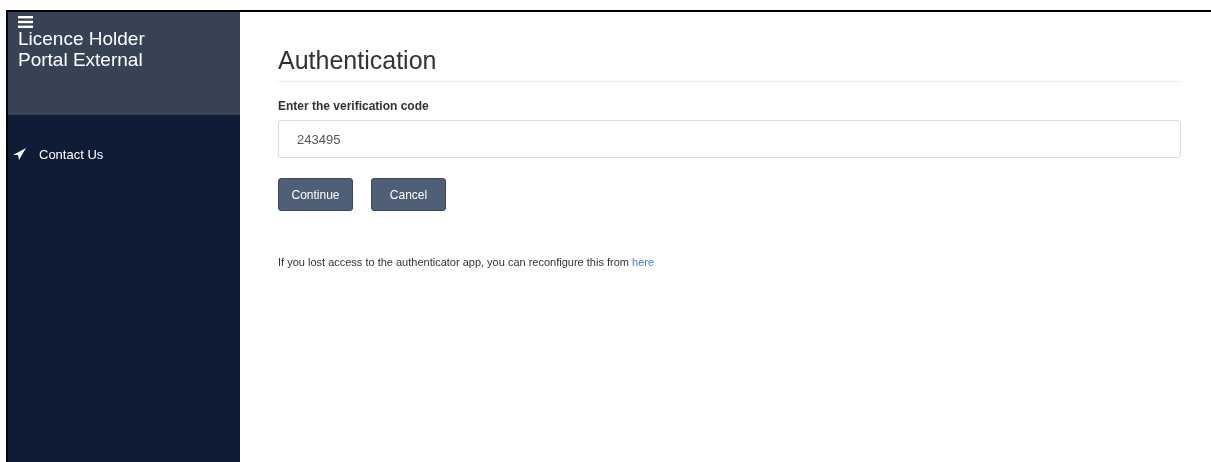 This screenshot has width=1211, height=462. What do you see at coordinates (643, 262) in the screenshot?
I see `here-link: here` at bounding box center [643, 262].